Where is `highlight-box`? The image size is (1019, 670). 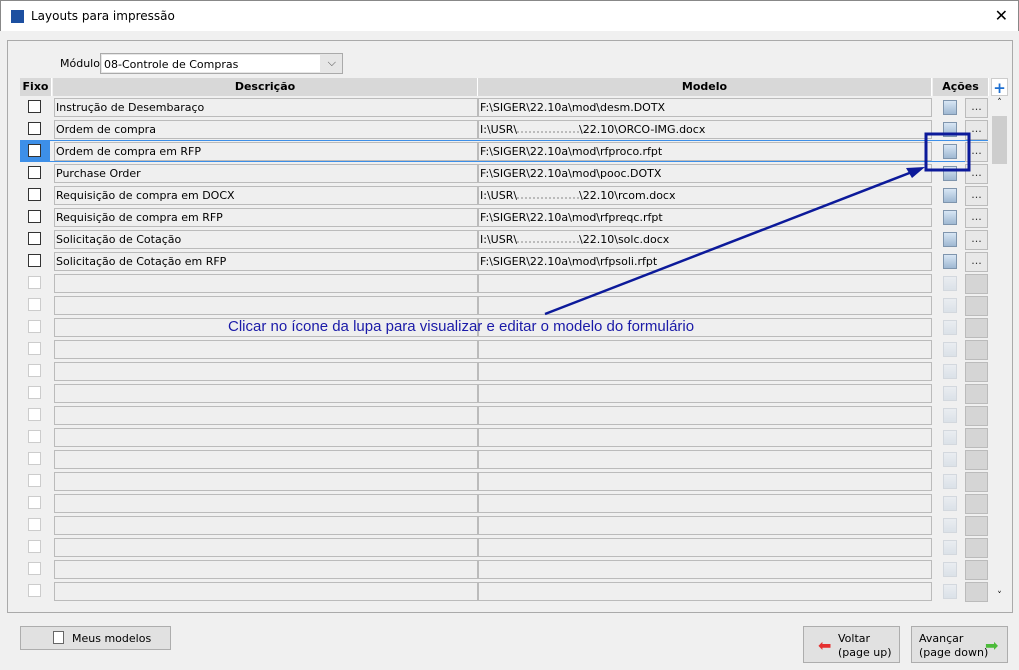 highlight-box is located at coordinates (947, 152).